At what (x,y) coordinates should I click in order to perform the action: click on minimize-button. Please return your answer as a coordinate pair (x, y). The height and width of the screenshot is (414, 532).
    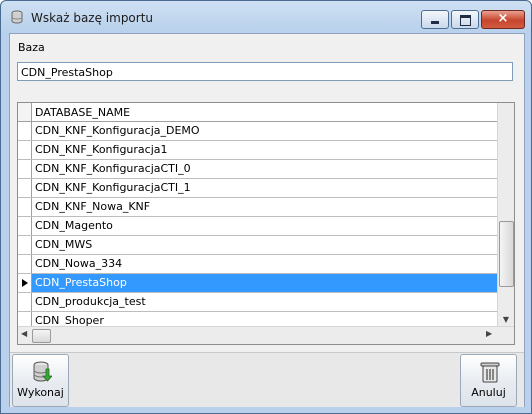
    Looking at the image, I should click on (435, 19).